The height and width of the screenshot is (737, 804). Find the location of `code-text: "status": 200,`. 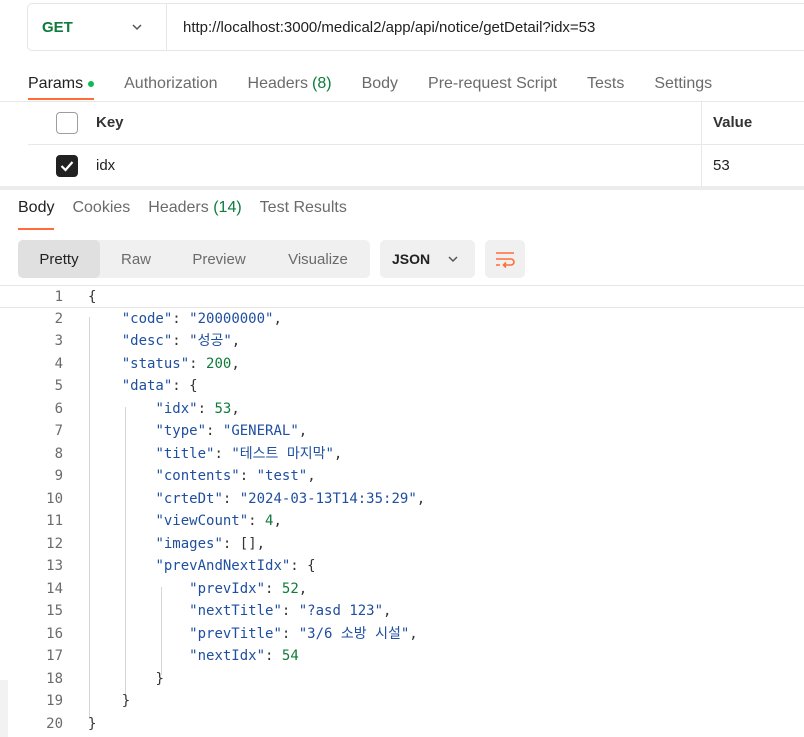

code-text: "status": 200, is located at coordinates (180, 363).